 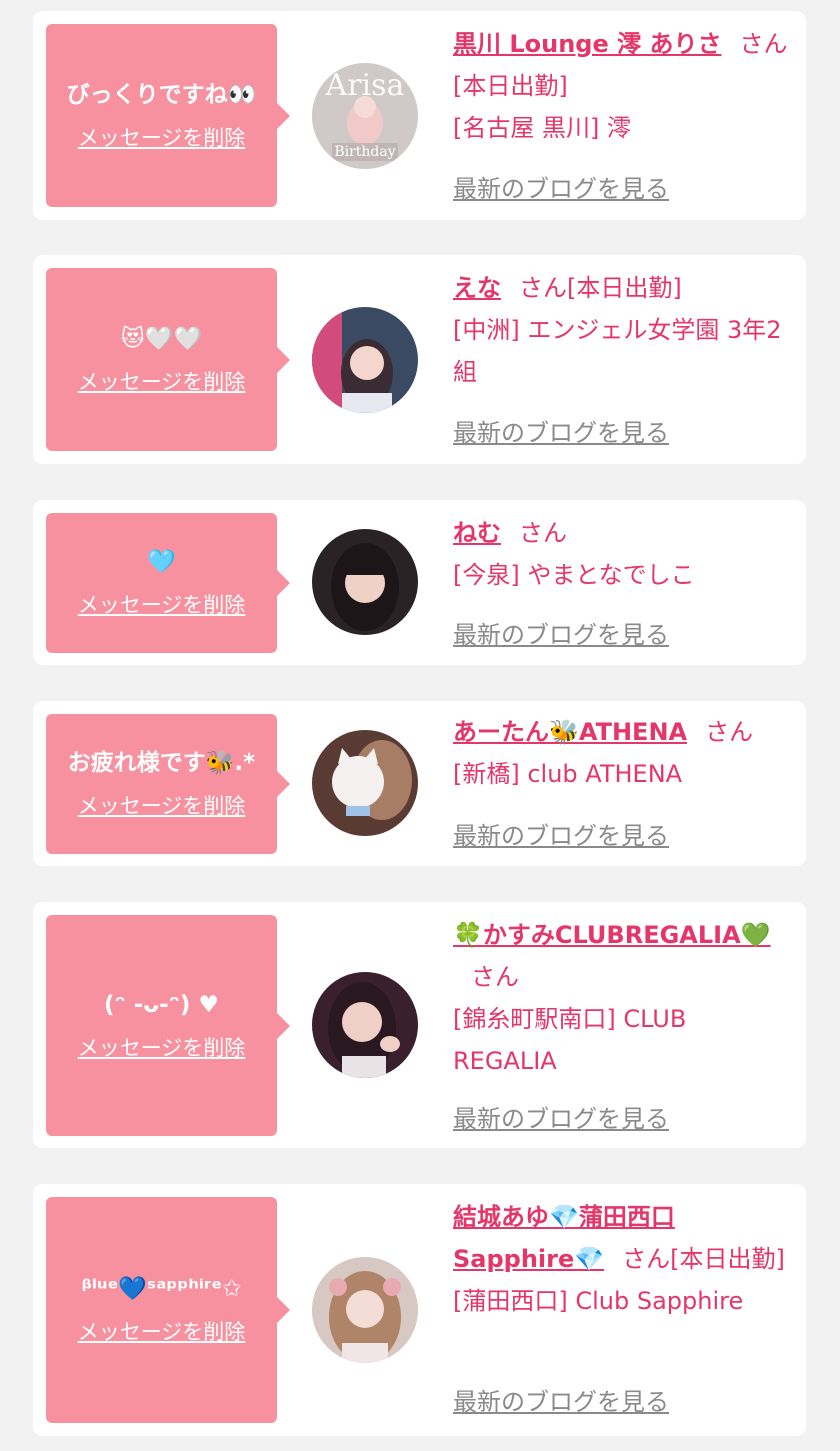 What do you see at coordinates (617, 351) in the screenshot?
I see `shop-info: [中洲] エンジェル女学園 3年2組` at bounding box center [617, 351].